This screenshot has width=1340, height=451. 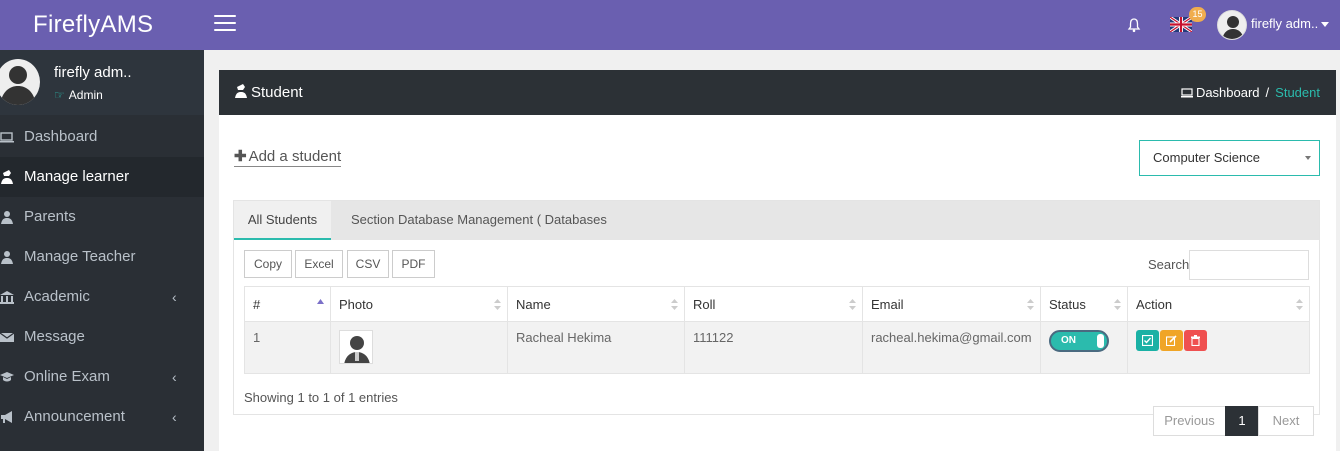 What do you see at coordinates (7, 337) in the screenshot?
I see `envelope-icon` at bounding box center [7, 337].